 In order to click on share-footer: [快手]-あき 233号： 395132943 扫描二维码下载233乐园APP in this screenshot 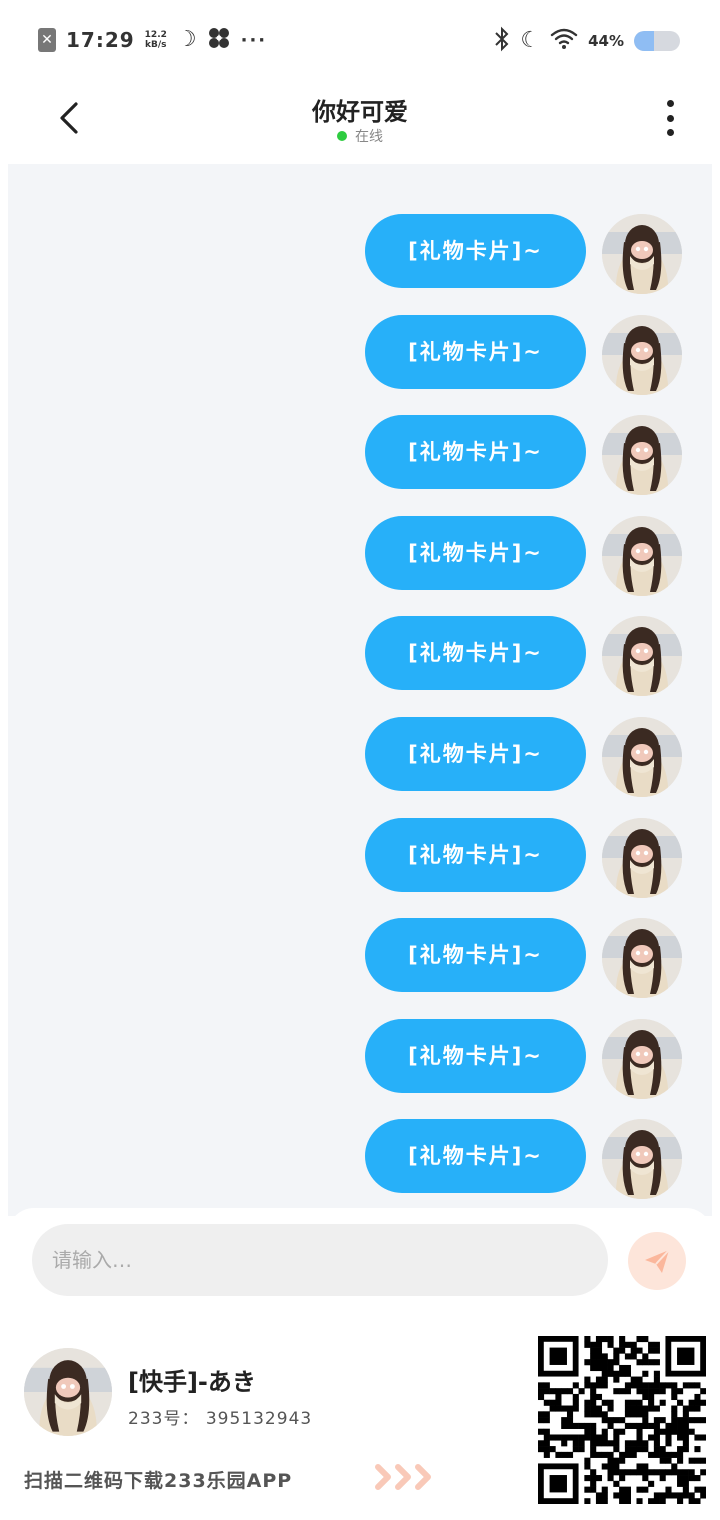, I will do `click(360, 1419)`.